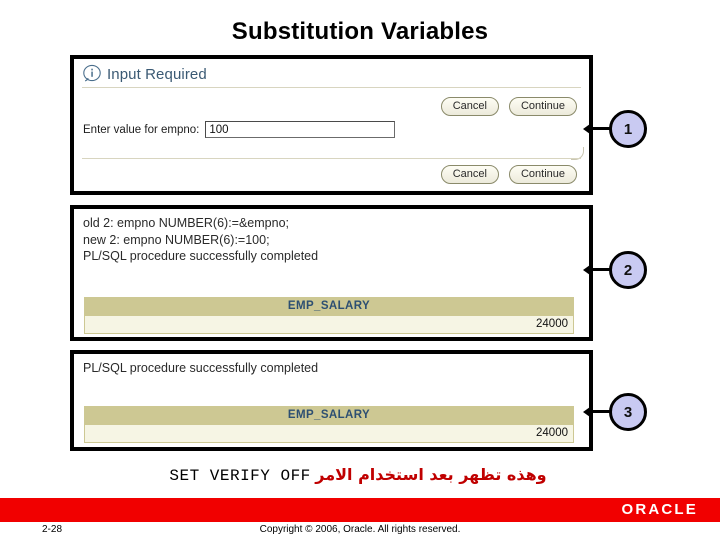  I want to click on dialog-button-row-bottom: Cancel Continue, so click(508, 174).